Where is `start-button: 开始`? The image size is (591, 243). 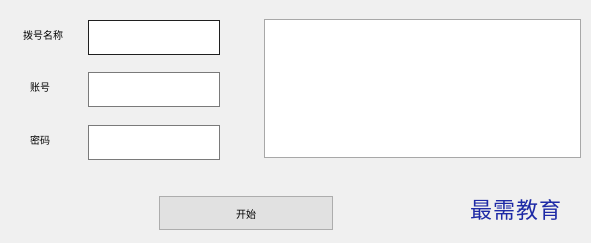
start-button: 开始 is located at coordinates (246, 213).